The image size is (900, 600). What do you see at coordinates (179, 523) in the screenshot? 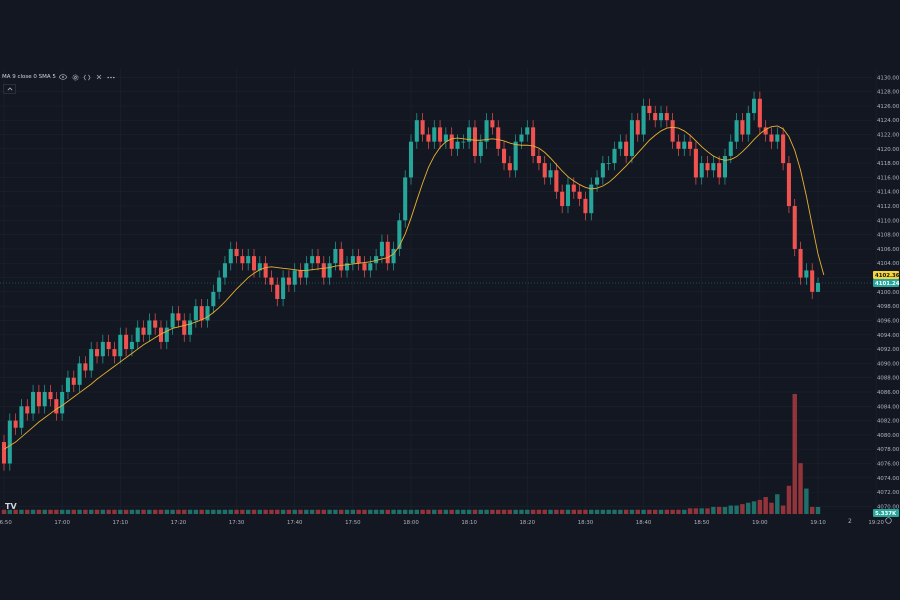
I see `time-tick-label: 17:20` at bounding box center [179, 523].